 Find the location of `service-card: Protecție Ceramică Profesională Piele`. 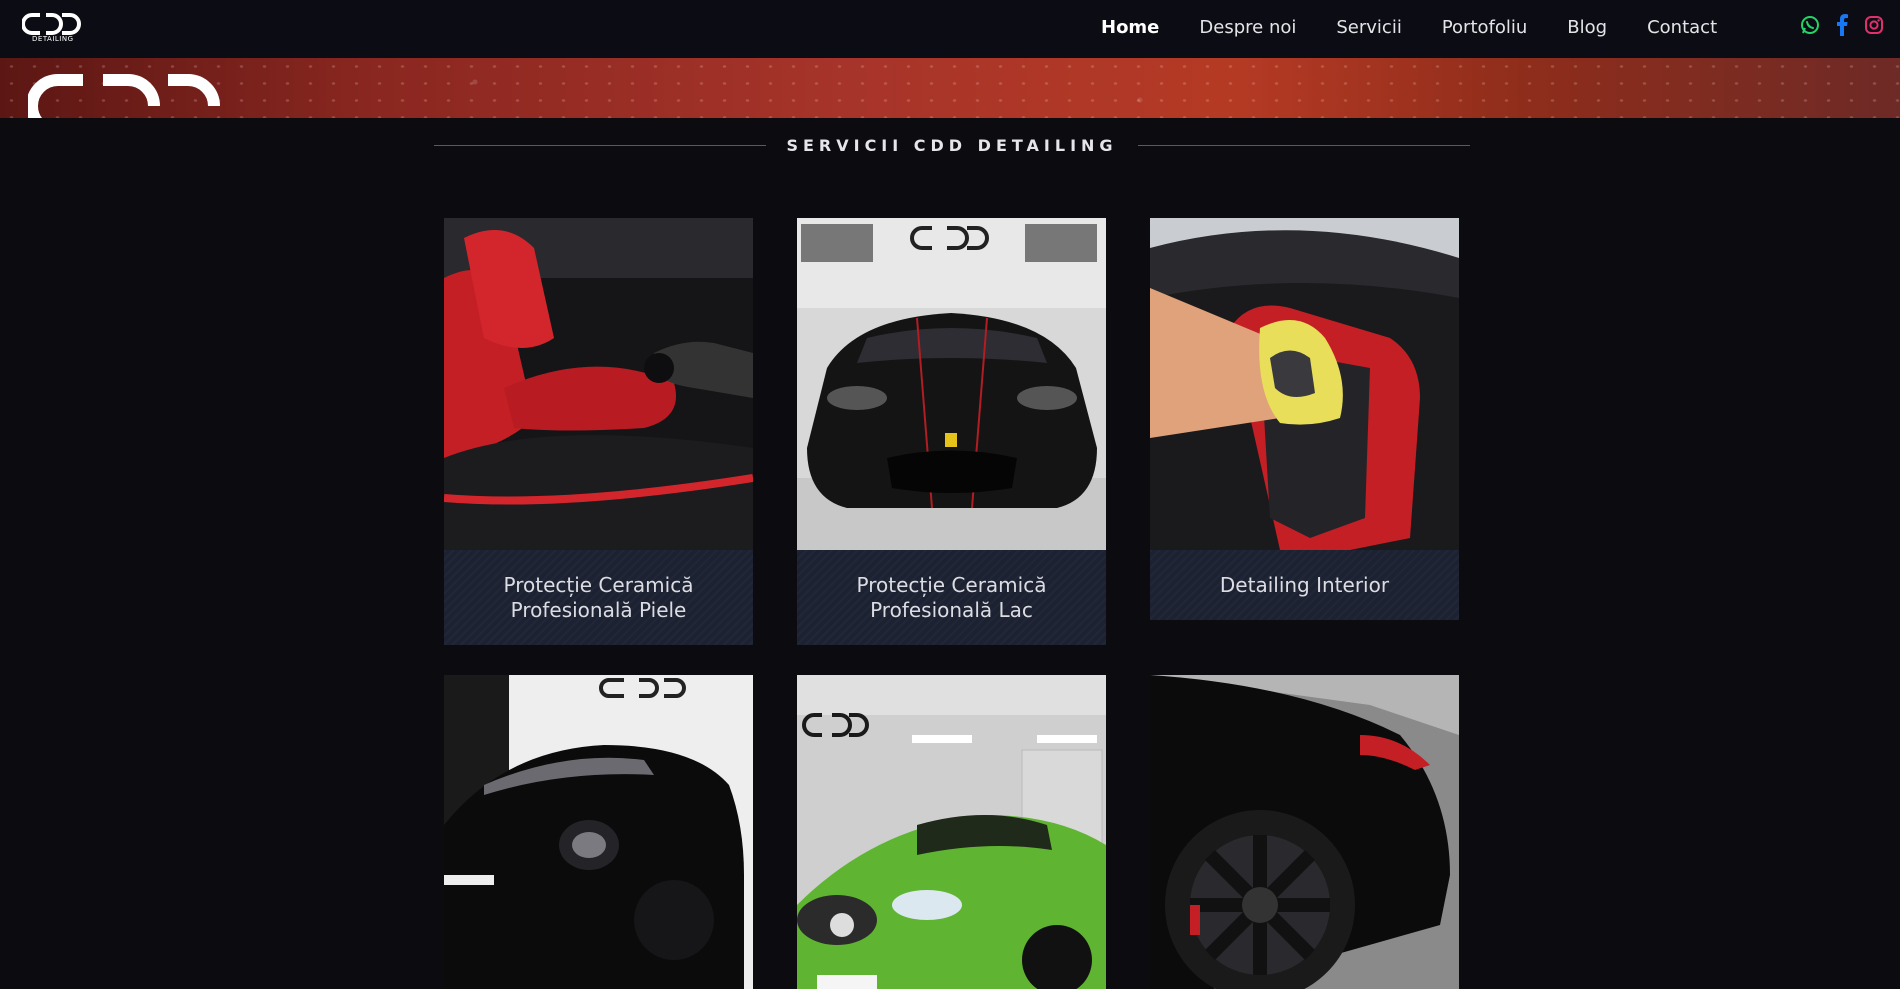

service-card: Protecție Ceramică Profesională Piele is located at coordinates (598, 431).